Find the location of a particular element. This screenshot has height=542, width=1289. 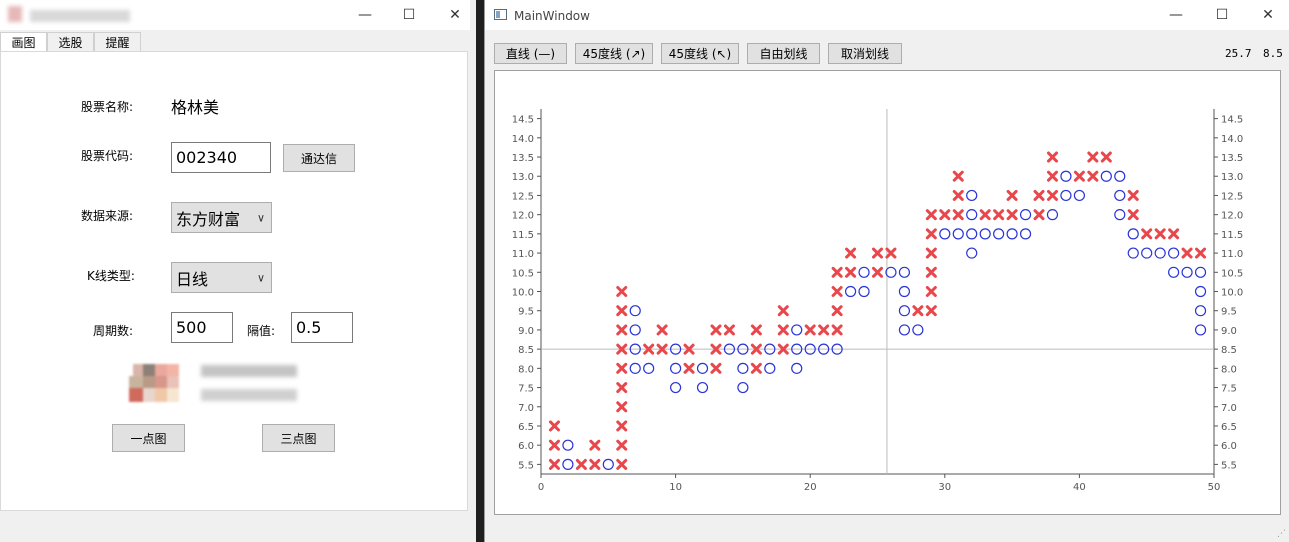

period-input: 500 is located at coordinates (202, 327).